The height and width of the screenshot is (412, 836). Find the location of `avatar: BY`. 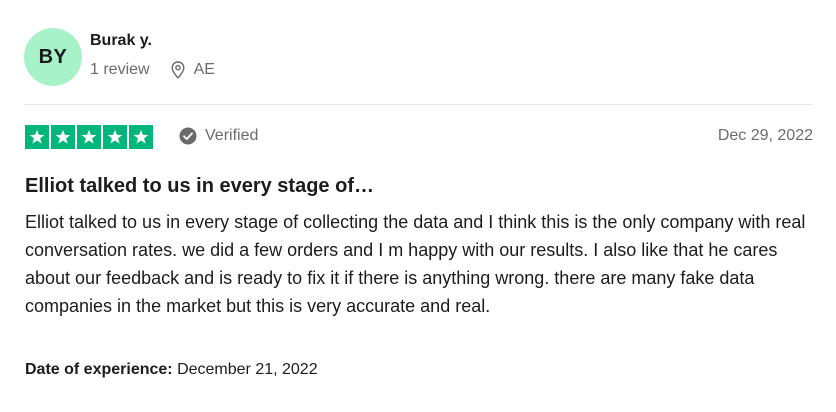

avatar: BY is located at coordinates (53, 57).